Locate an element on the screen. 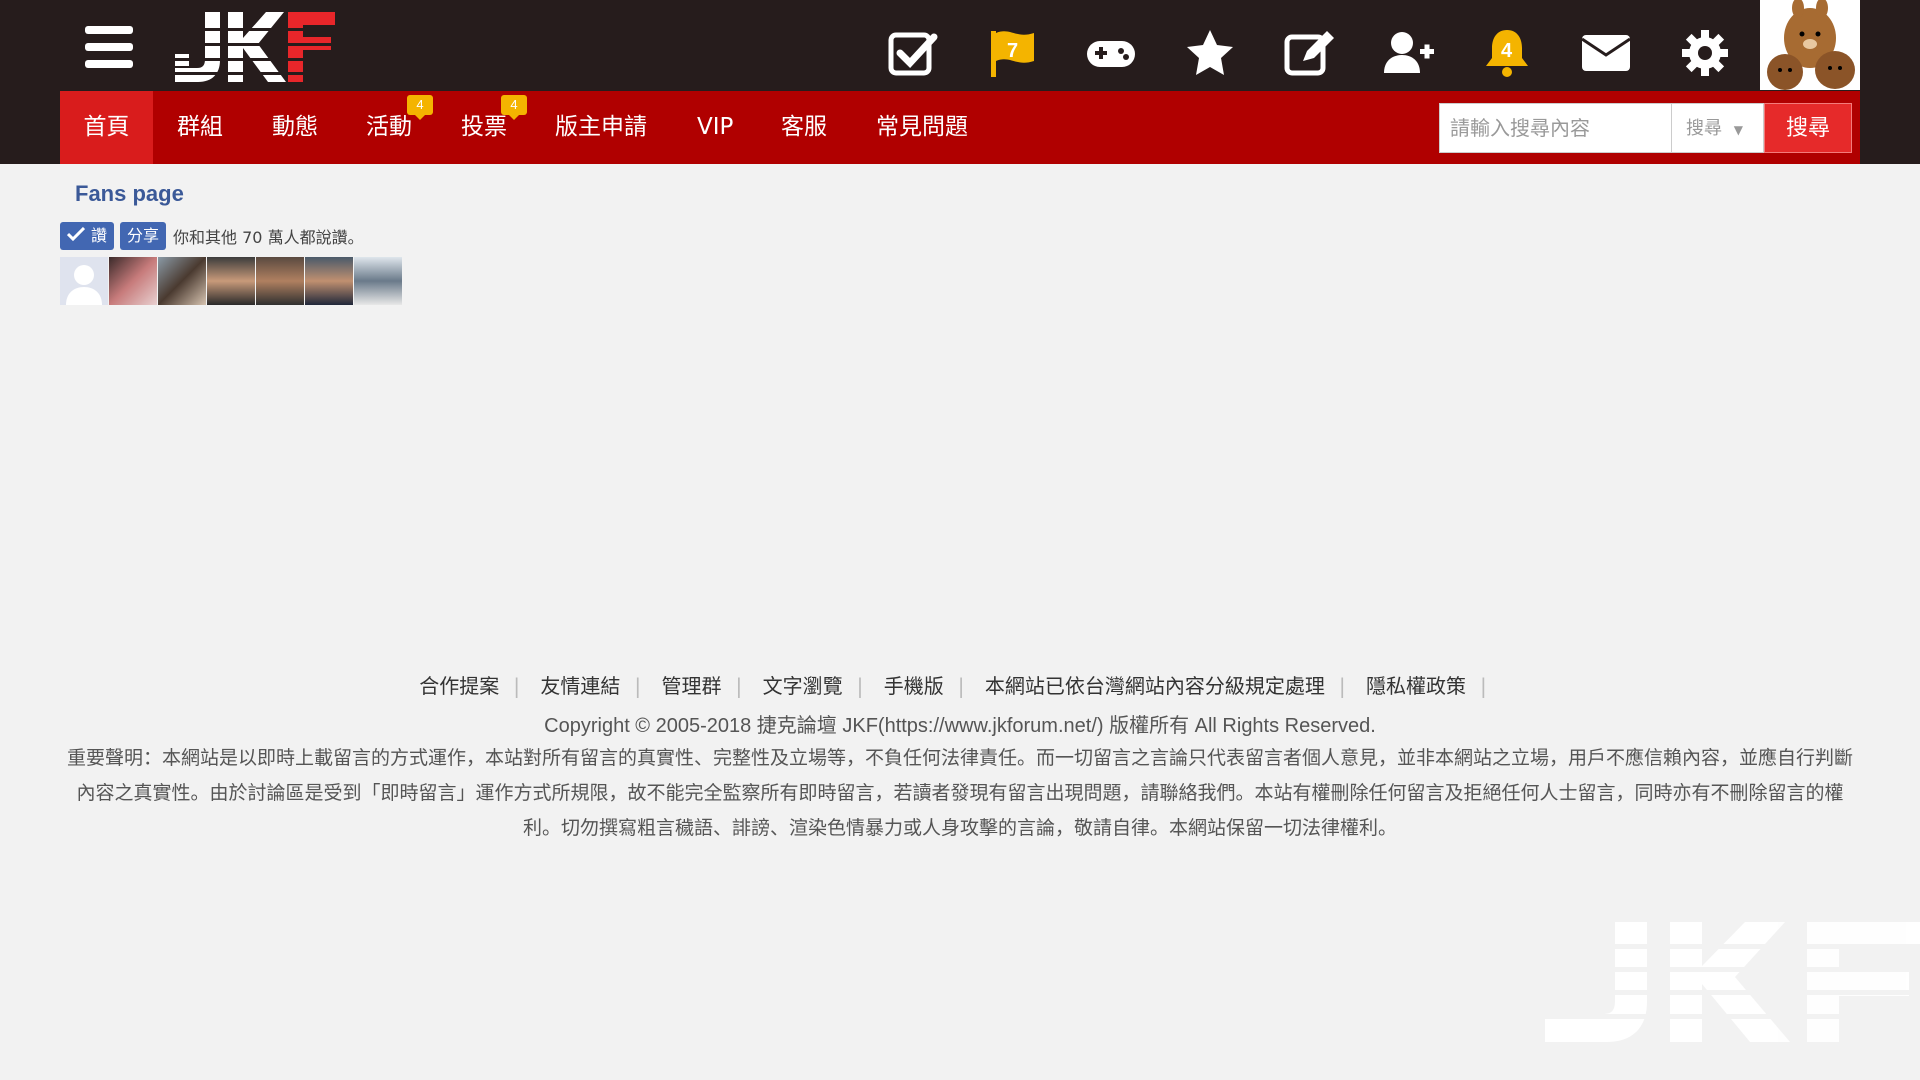 This screenshot has height=1080, width=1920. footer-link: 合作提案 is located at coordinates (459, 686).